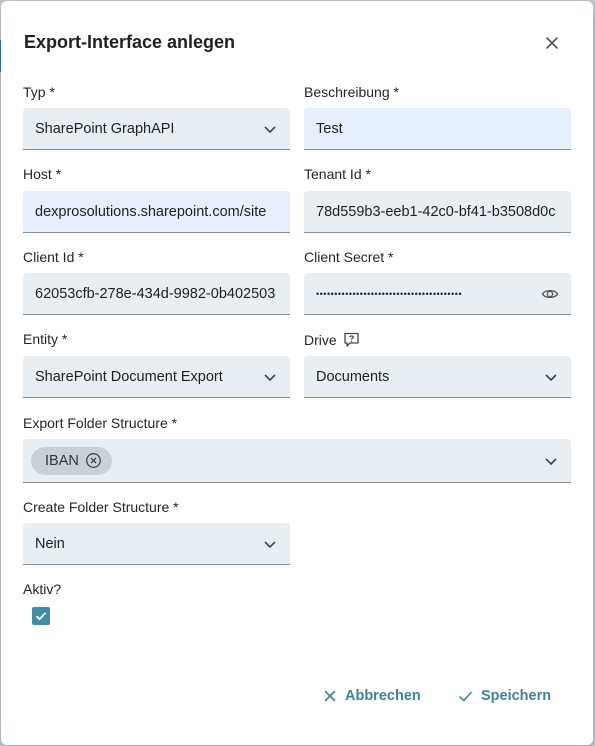  I want to click on cancel-button: Abbrechen, so click(372, 696).